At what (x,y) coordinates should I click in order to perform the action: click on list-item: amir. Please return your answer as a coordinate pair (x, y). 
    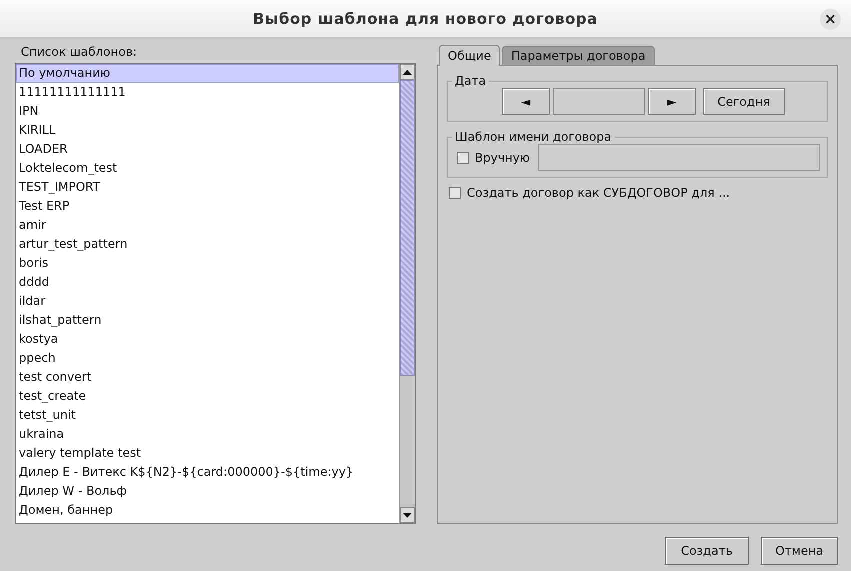
    Looking at the image, I should click on (207, 225).